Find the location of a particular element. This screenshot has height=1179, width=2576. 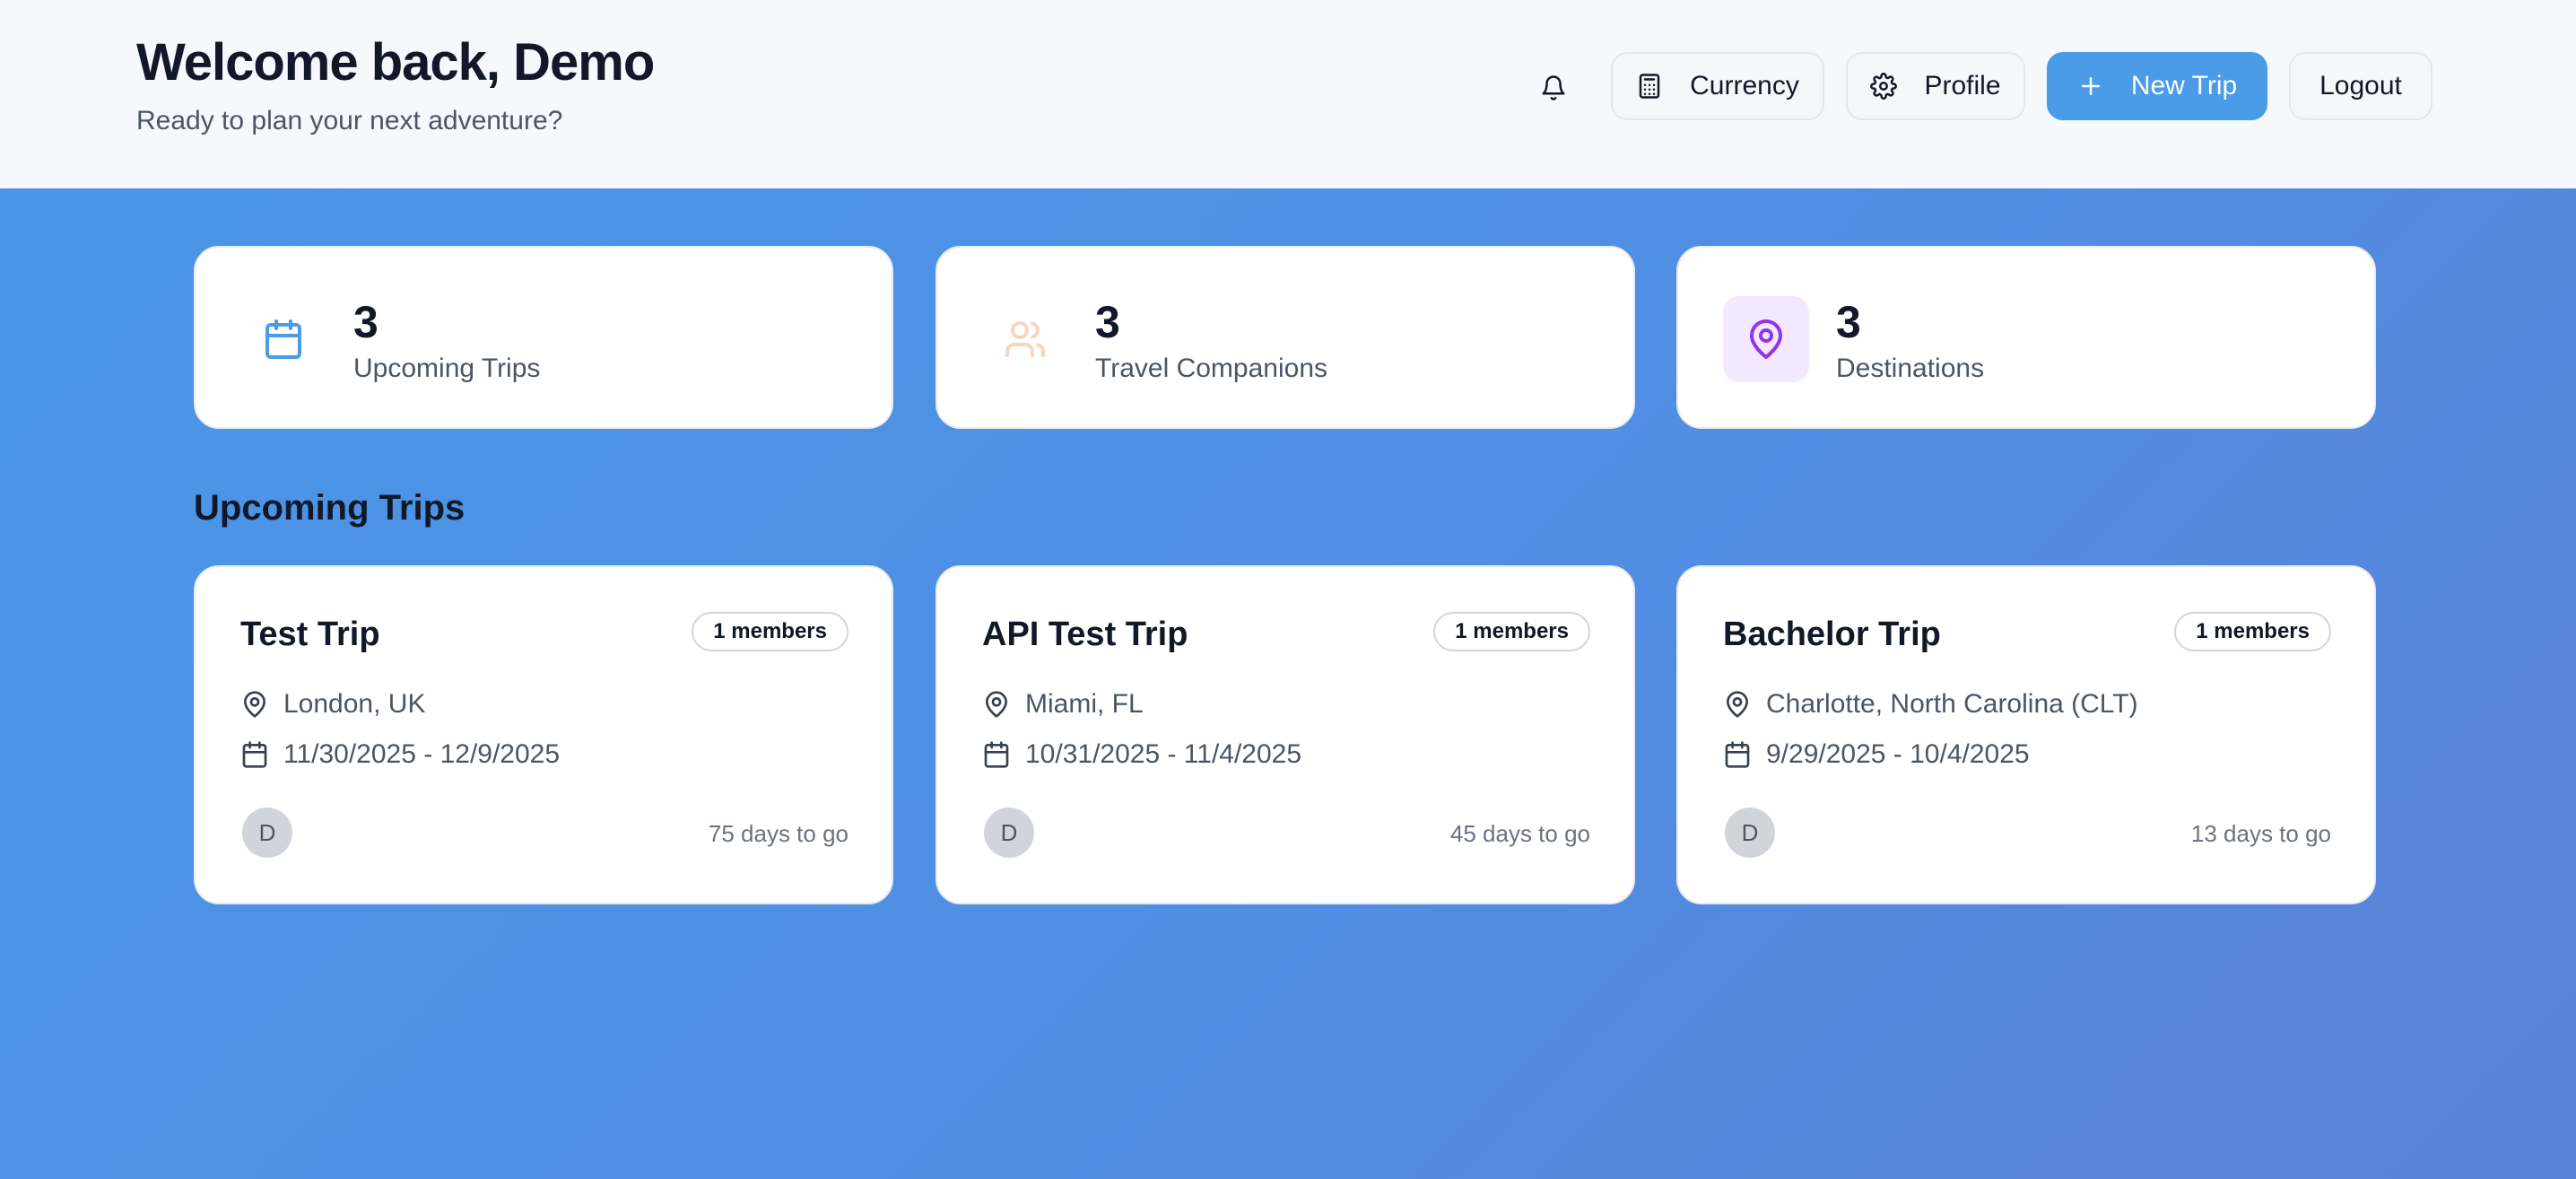

calculator-icon is located at coordinates (1649, 87).